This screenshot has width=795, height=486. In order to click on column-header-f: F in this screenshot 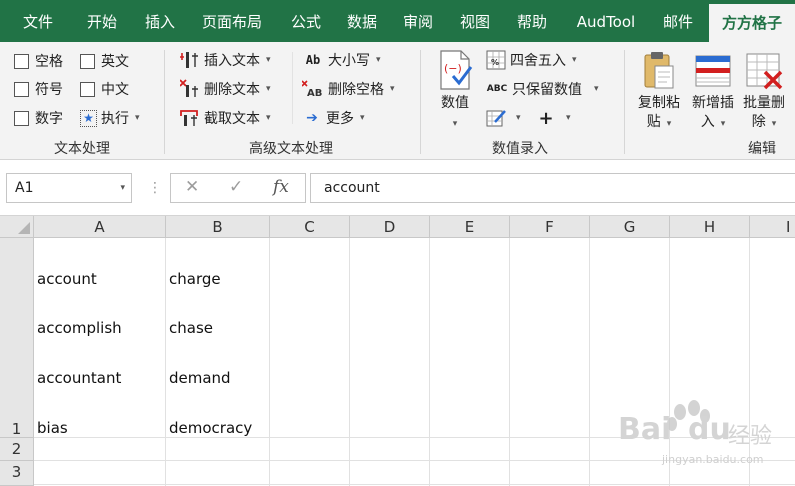, I will do `click(550, 227)`.